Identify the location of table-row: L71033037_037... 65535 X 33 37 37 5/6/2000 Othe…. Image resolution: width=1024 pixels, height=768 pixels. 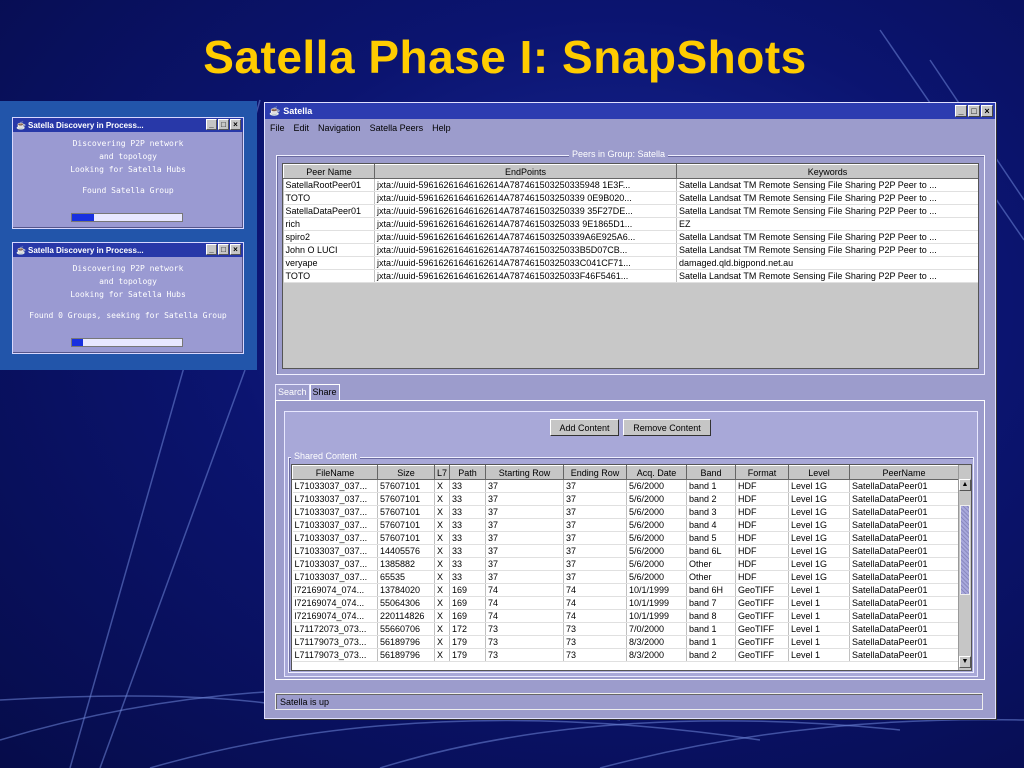
(625, 577).